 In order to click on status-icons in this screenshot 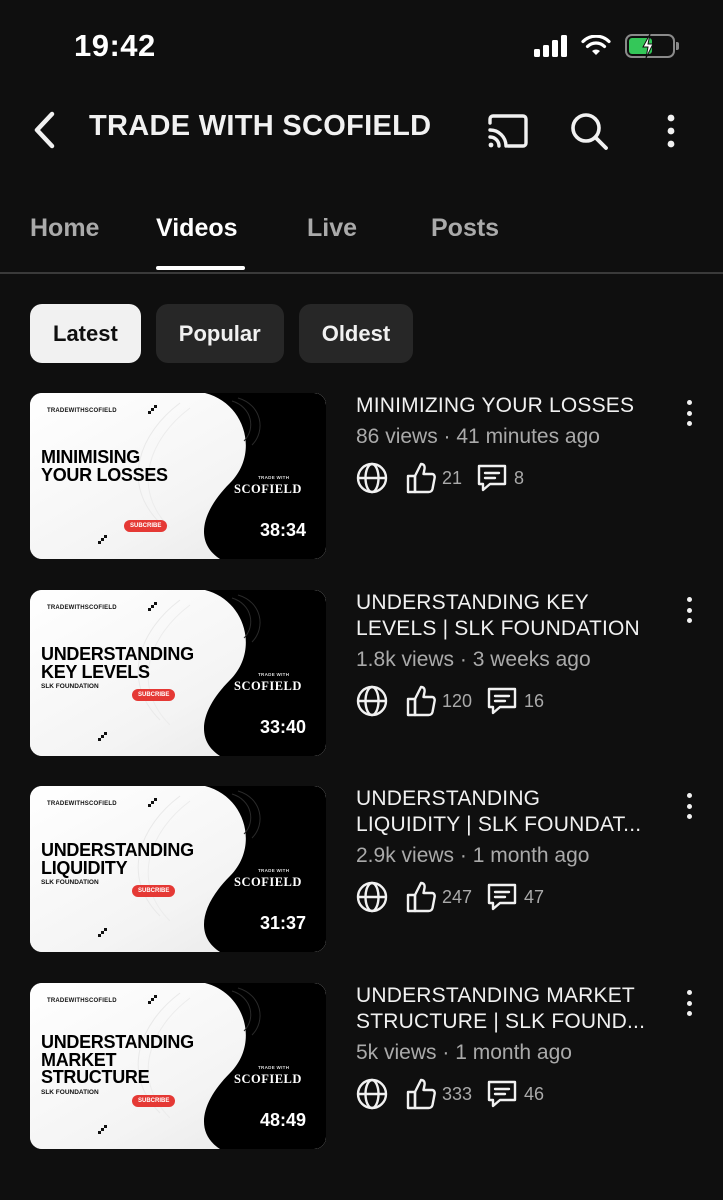, I will do `click(606, 46)`.